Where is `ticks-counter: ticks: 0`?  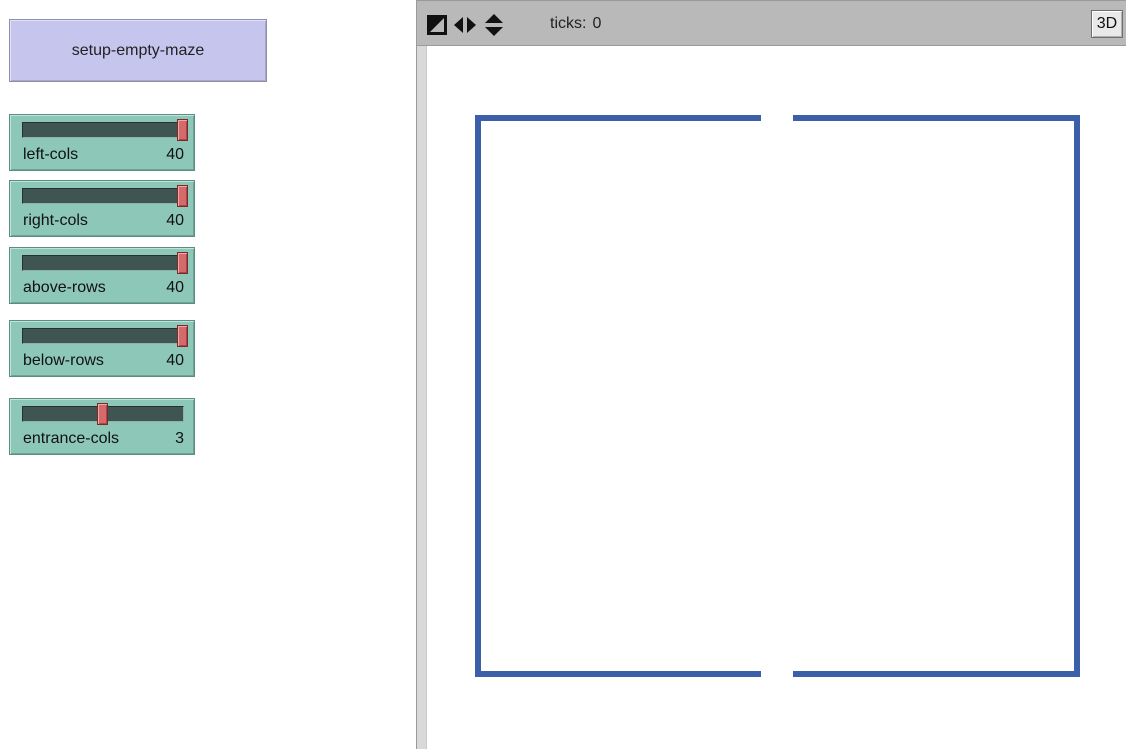 ticks-counter: ticks: 0 is located at coordinates (575, 24).